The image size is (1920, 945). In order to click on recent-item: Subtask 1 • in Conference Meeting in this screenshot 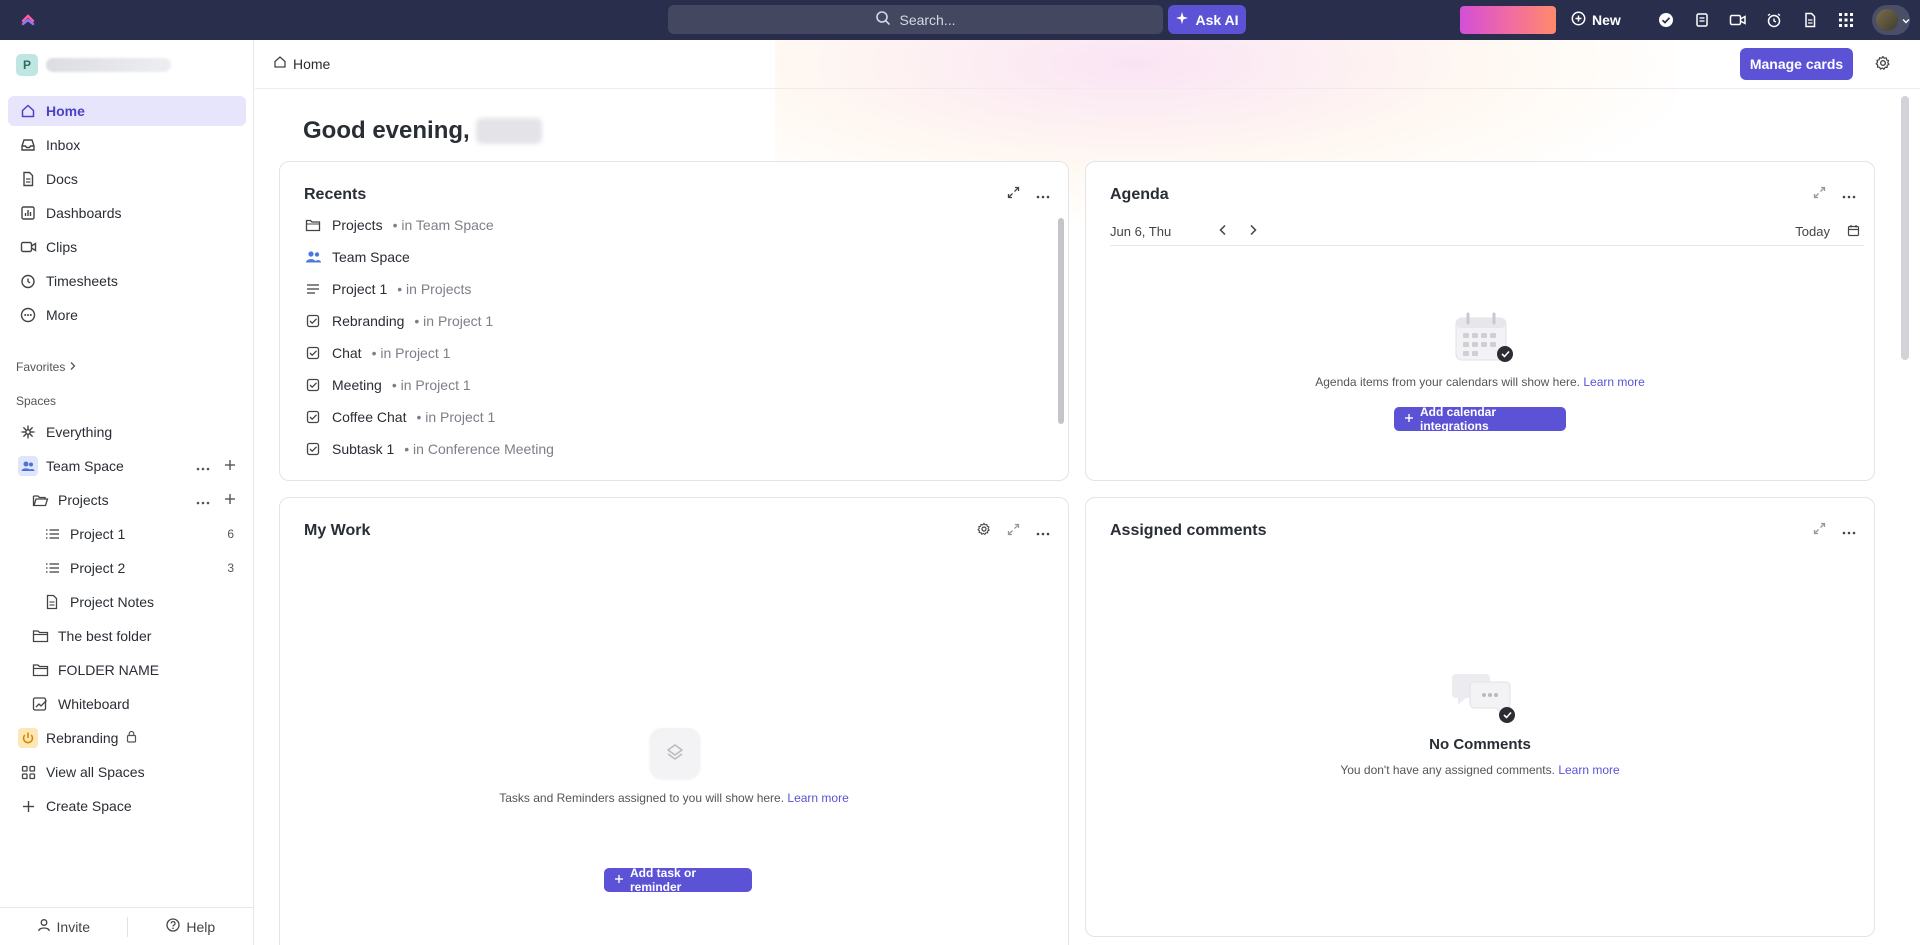, I will do `click(429, 449)`.